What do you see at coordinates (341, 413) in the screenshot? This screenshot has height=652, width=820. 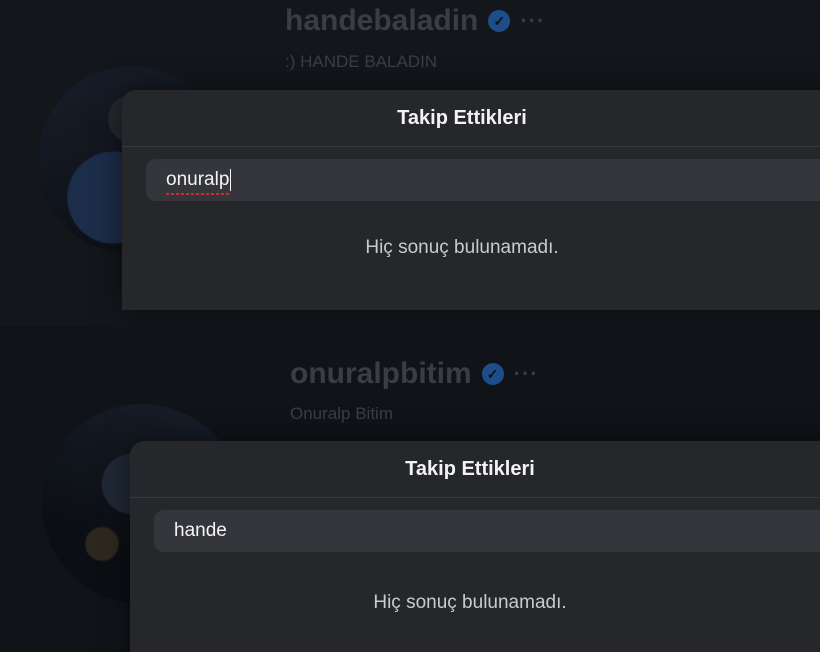 I see `profile-fullname: Onuralp Bitim` at bounding box center [341, 413].